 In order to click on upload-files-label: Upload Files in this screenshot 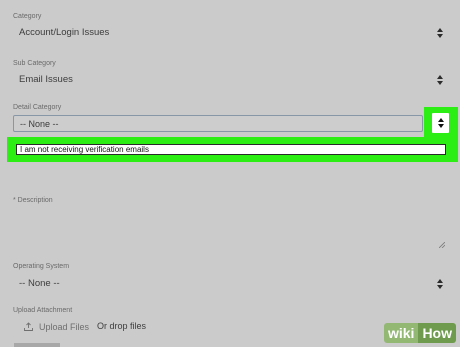, I will do `click(64, 327)`.